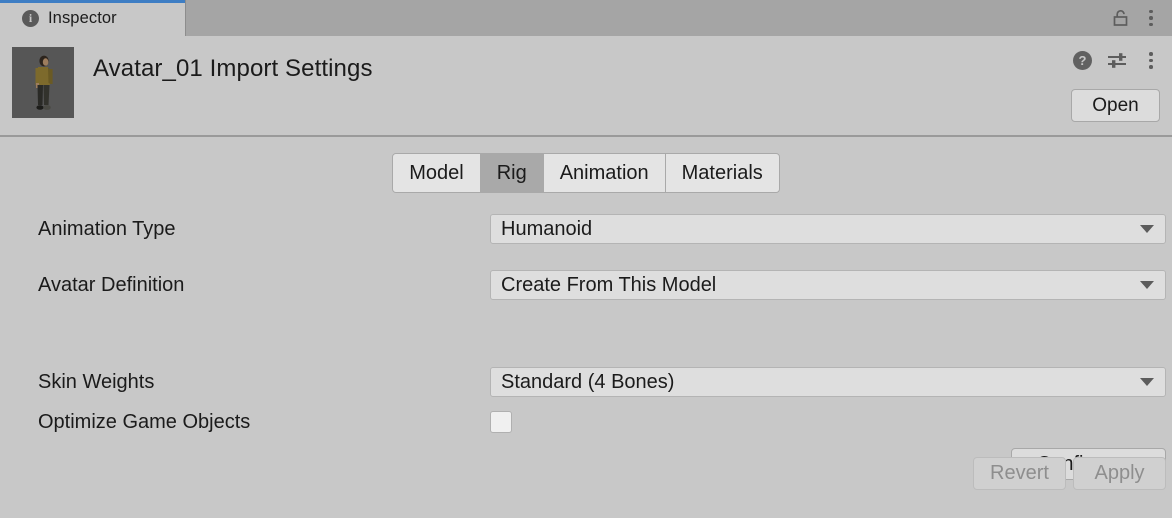  I want to click on footer-actions: Revert Apply, so click(1069, 473).